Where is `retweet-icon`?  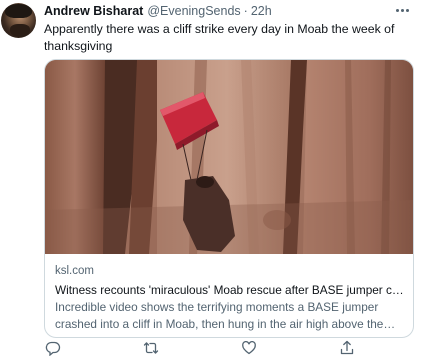 retweet-icon is located at coordinates (151, 348).